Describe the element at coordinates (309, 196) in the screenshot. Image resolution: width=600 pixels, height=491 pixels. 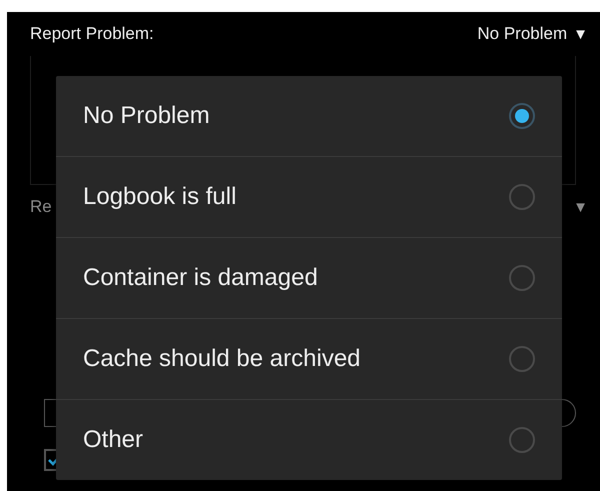
I see `option-item: Logbook is full` at that location.